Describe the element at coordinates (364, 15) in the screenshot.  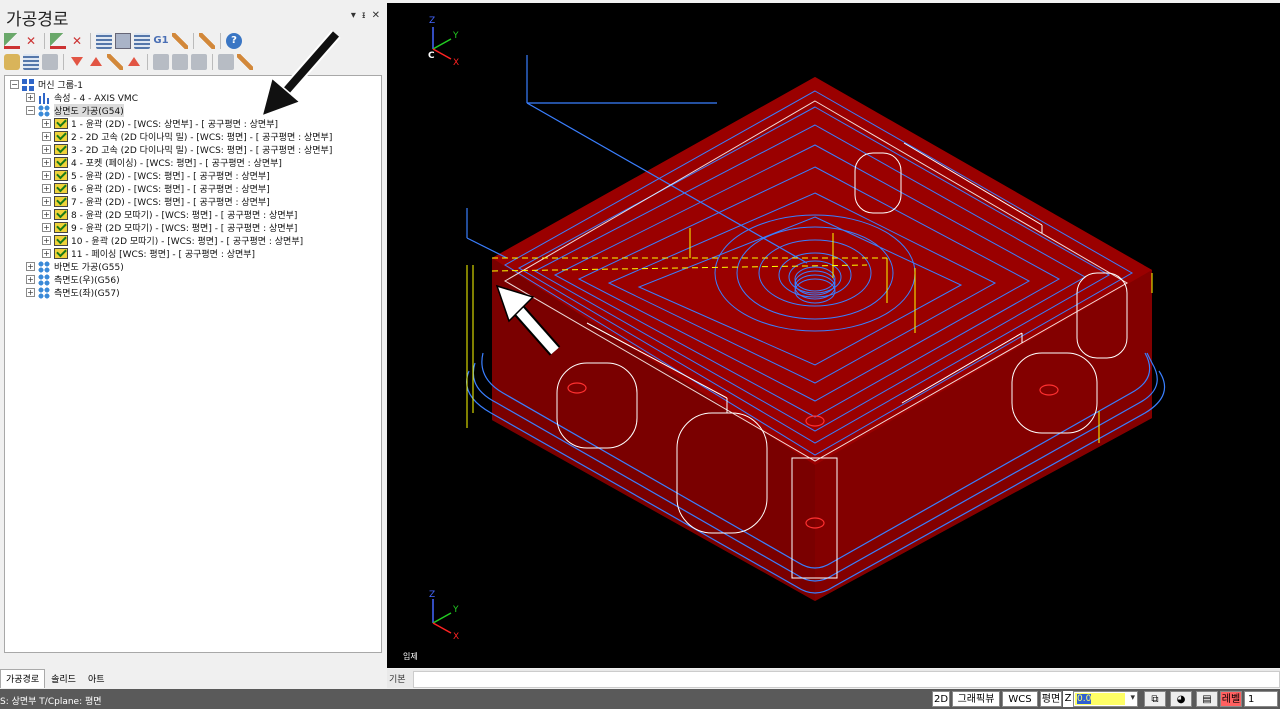
I see `pin-icon: ᵻ` at that location.